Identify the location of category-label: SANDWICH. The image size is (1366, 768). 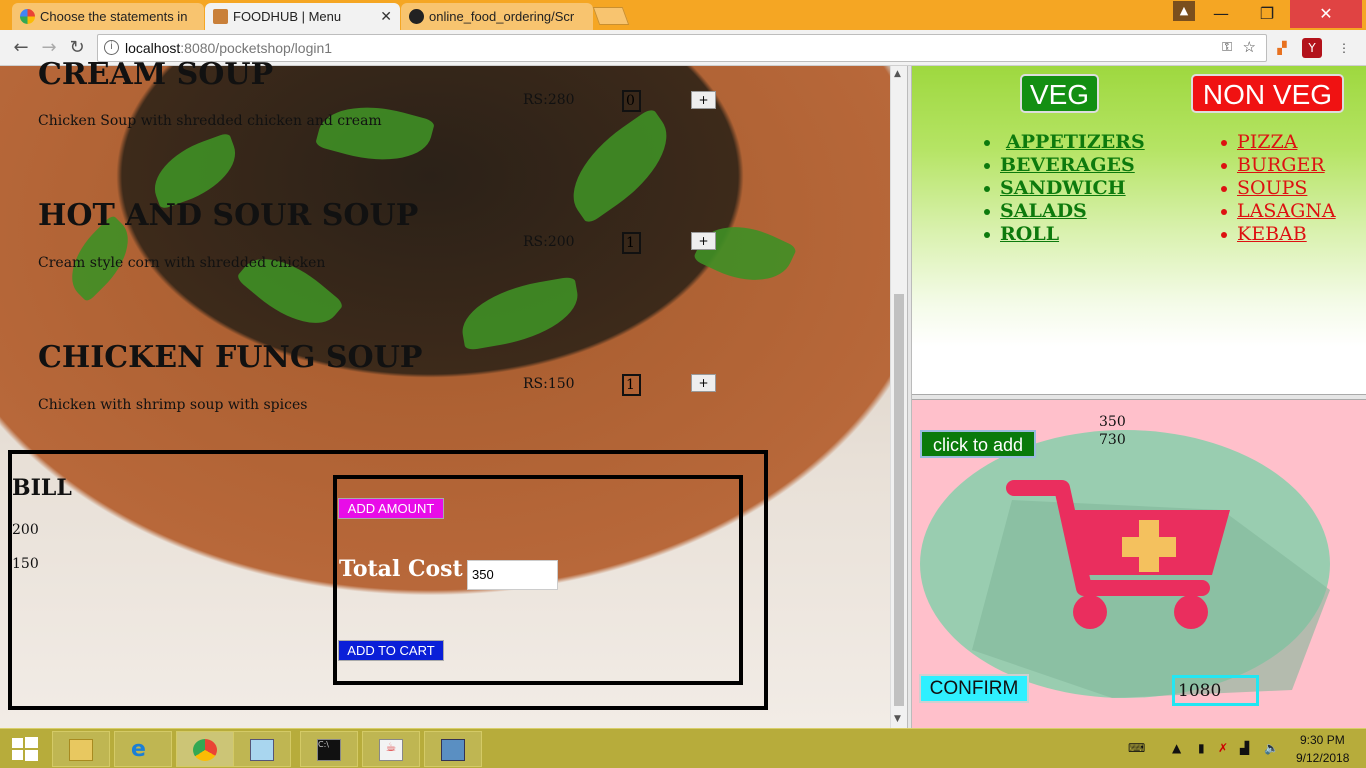
(1063, 188).